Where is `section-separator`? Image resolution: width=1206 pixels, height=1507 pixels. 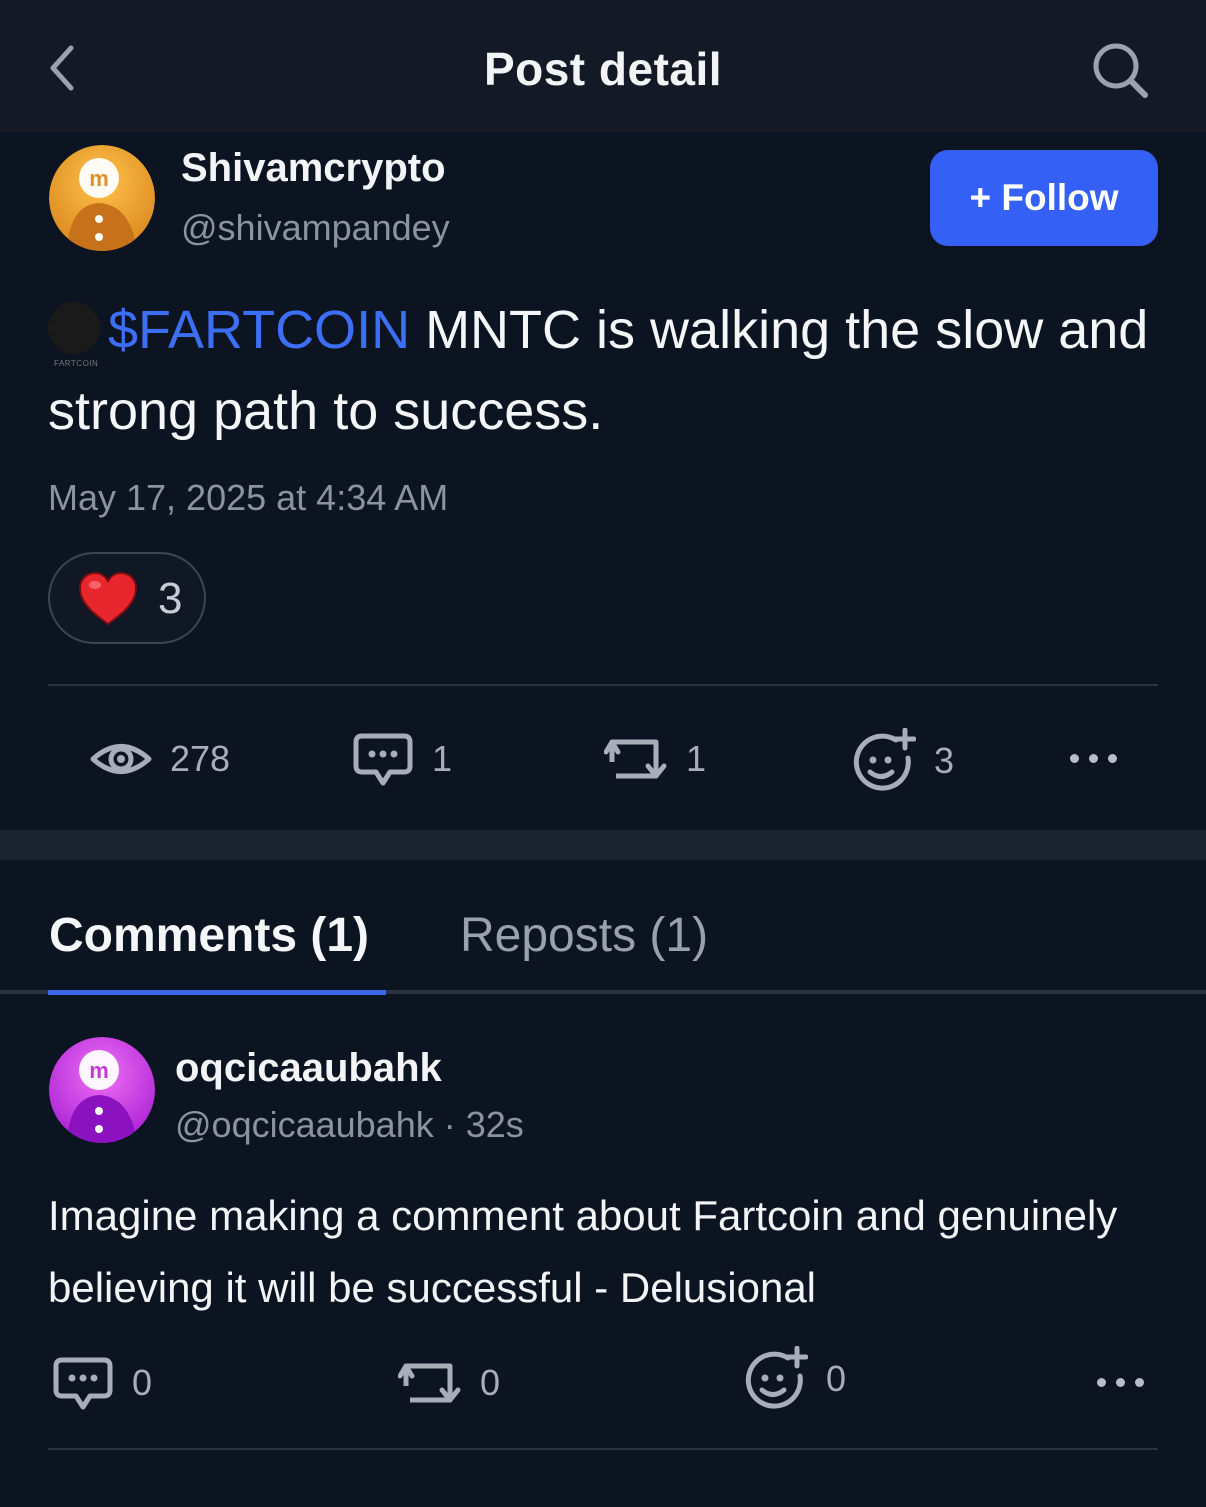 section-separator is located at coordinates (603, 845).